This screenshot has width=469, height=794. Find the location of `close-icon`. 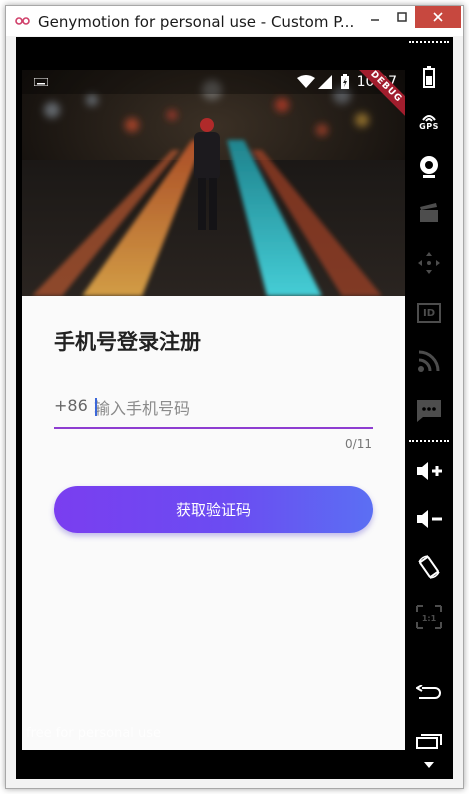

close-icon is located at coordinates (438, 17).